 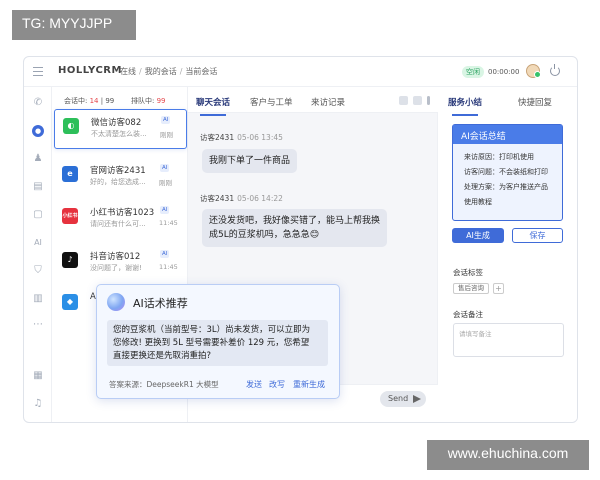 What do you see at coordinates (70, 174) in the screenshot?
I see `ie-icon: e` at bounding box center [70, 174].